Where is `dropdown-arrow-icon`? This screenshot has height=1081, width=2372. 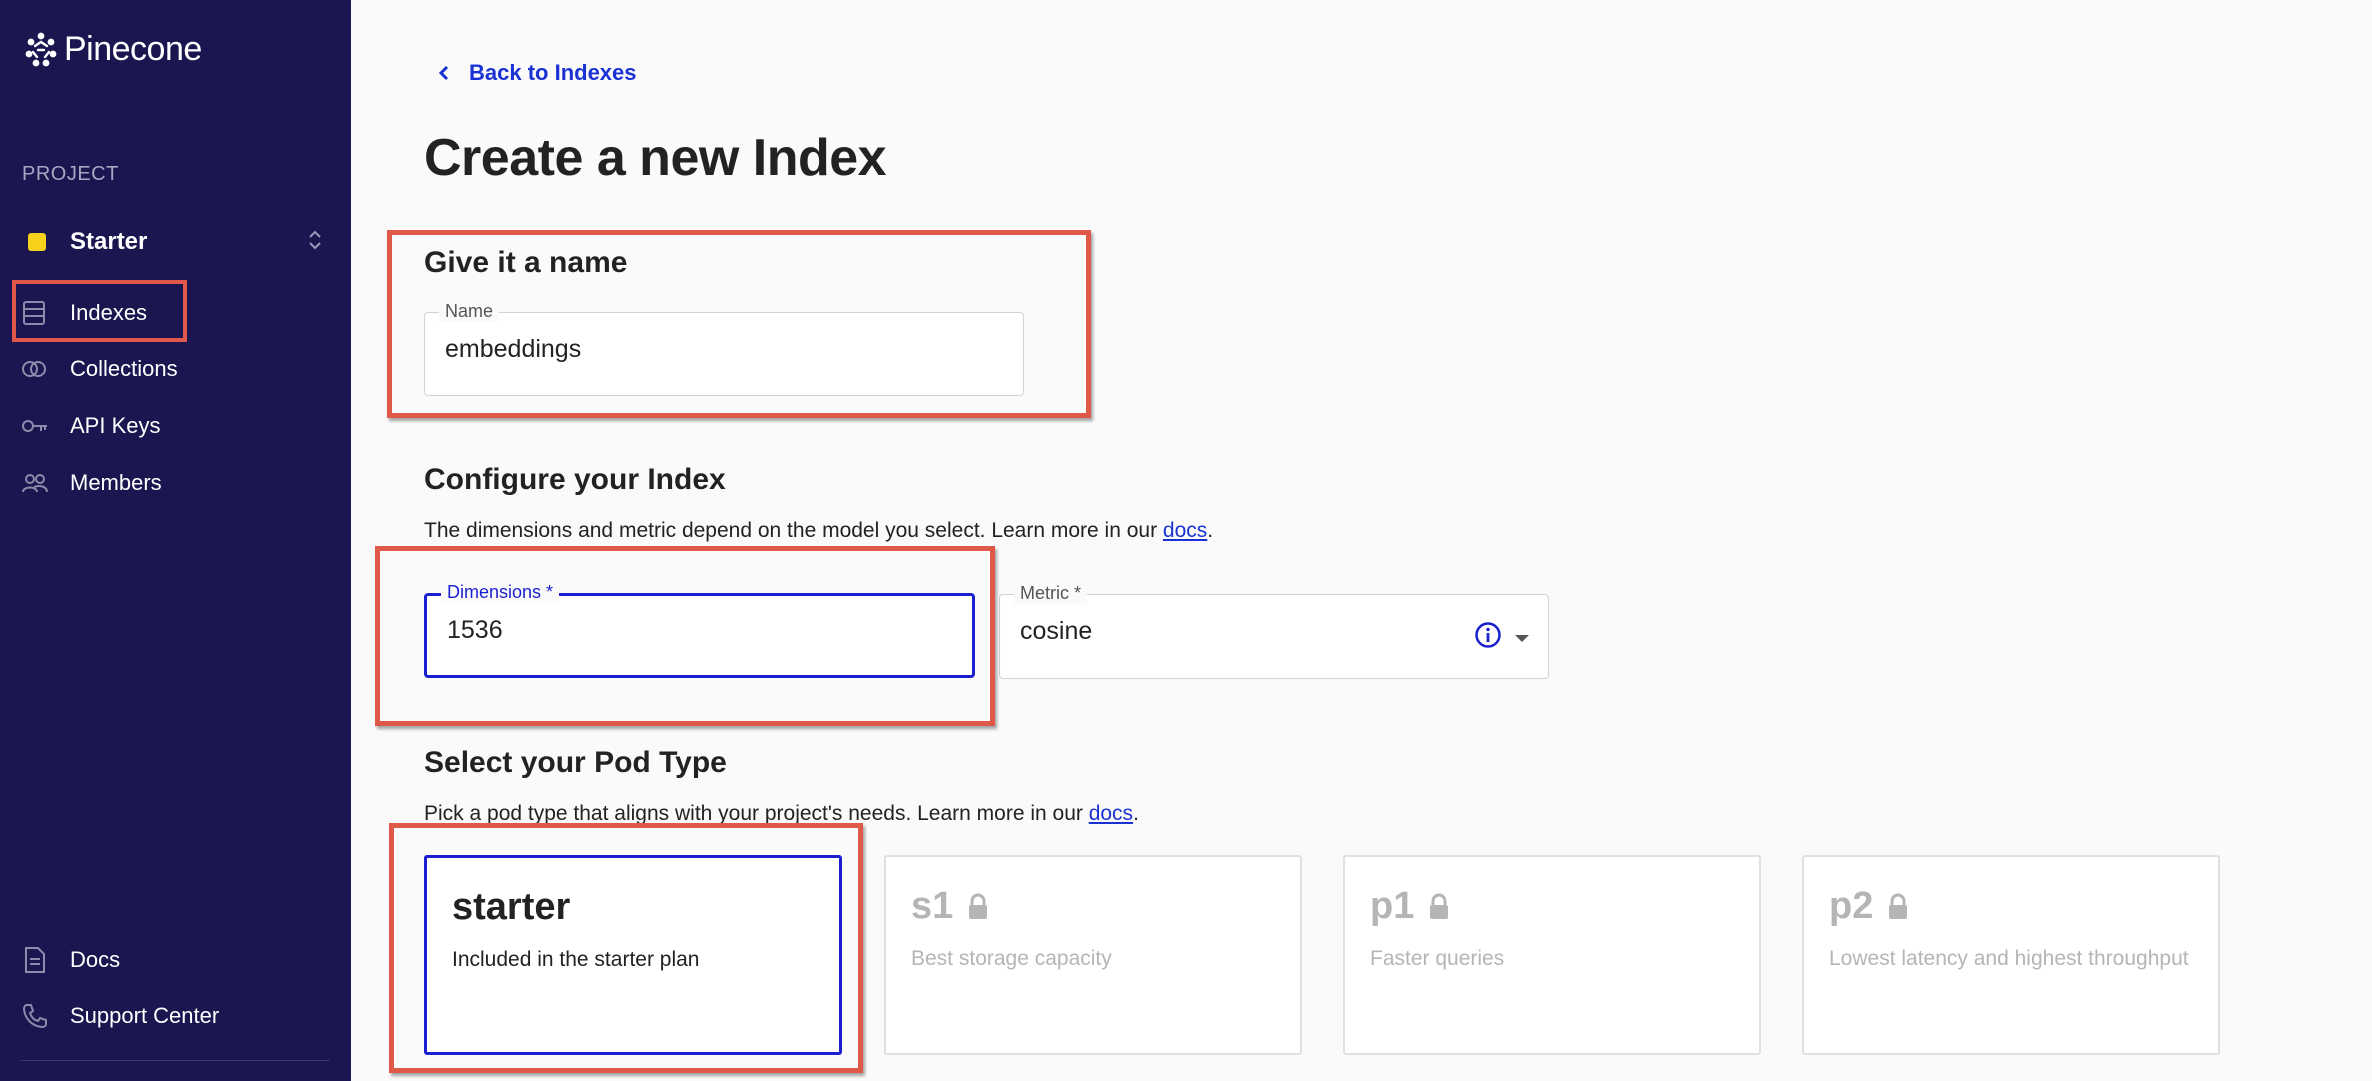 dropdown-arrow-icon is located at coordinates (1522, 640).